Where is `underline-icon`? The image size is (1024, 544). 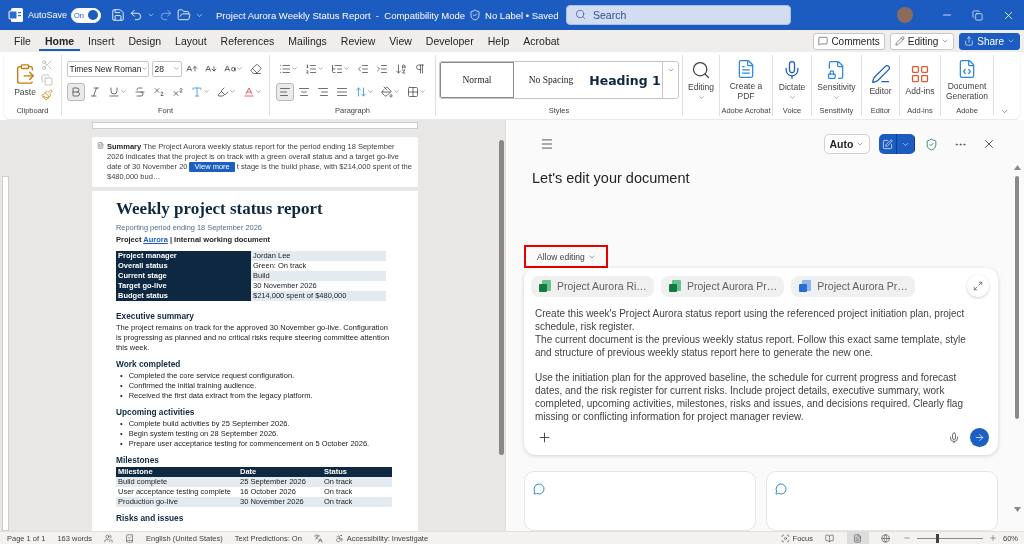 underline-icon is located at coordinates (113, 91).